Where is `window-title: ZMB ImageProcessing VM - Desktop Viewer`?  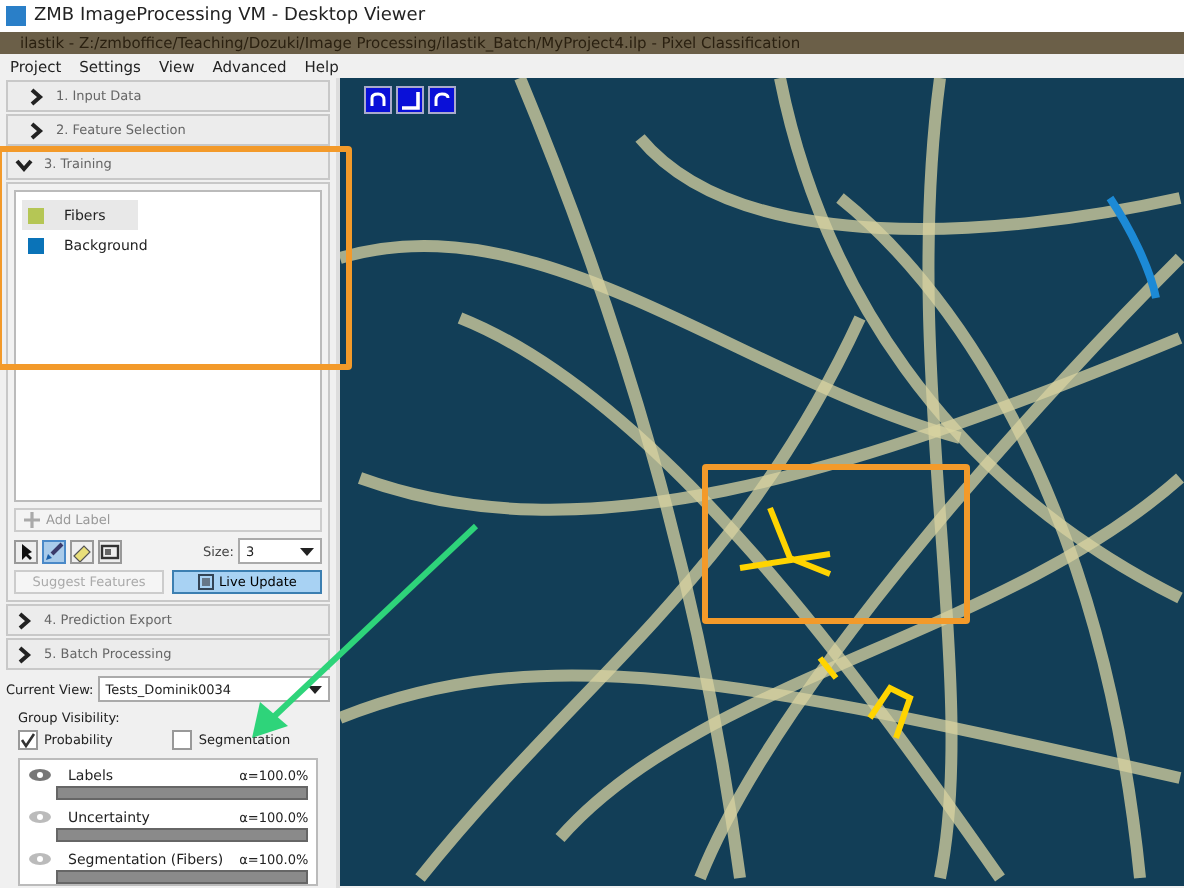 window-title: ZMB ImageProcessing VM - Desktop Viewer is located at coordinates (230, 16).